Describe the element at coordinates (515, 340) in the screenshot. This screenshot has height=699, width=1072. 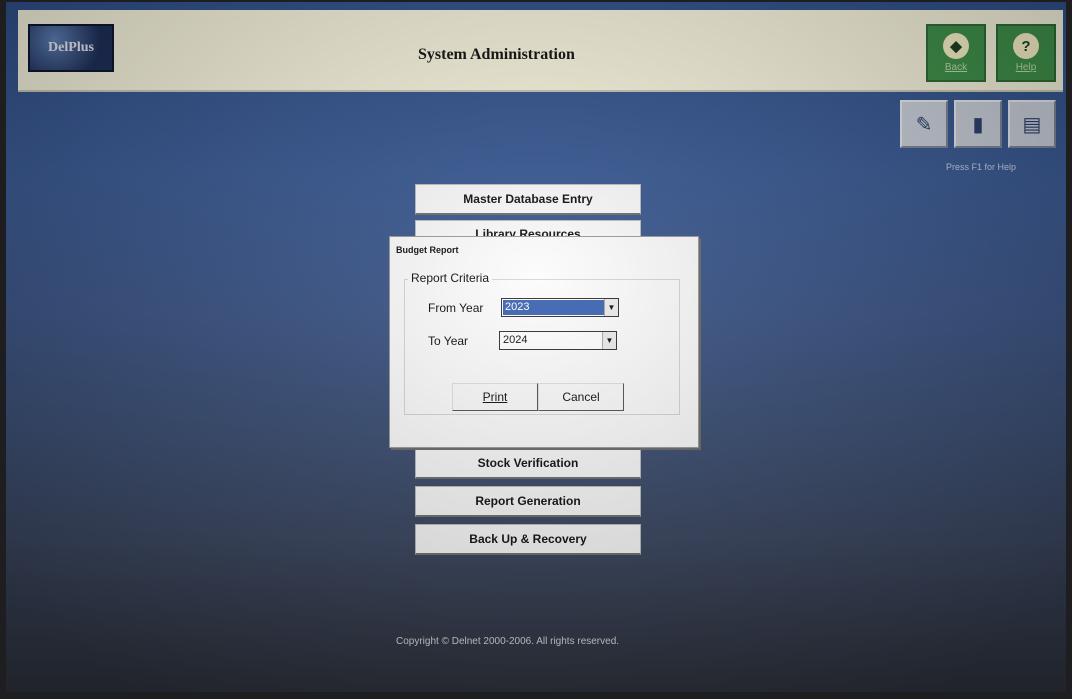
I see `to-year-value: 2024` at that location.